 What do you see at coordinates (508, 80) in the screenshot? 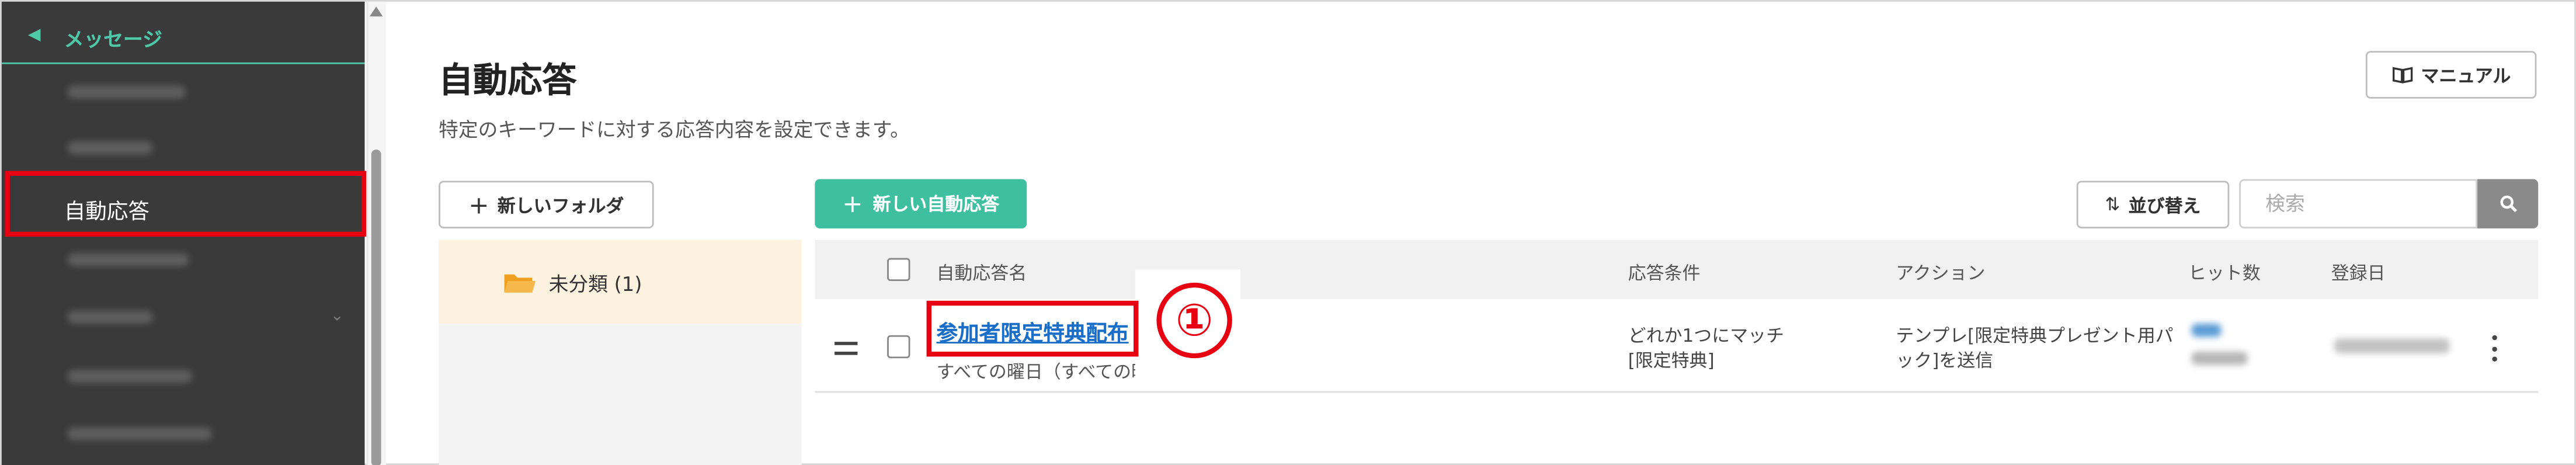
I see `page-title: 自動応答` at bounding box center [508, 80].